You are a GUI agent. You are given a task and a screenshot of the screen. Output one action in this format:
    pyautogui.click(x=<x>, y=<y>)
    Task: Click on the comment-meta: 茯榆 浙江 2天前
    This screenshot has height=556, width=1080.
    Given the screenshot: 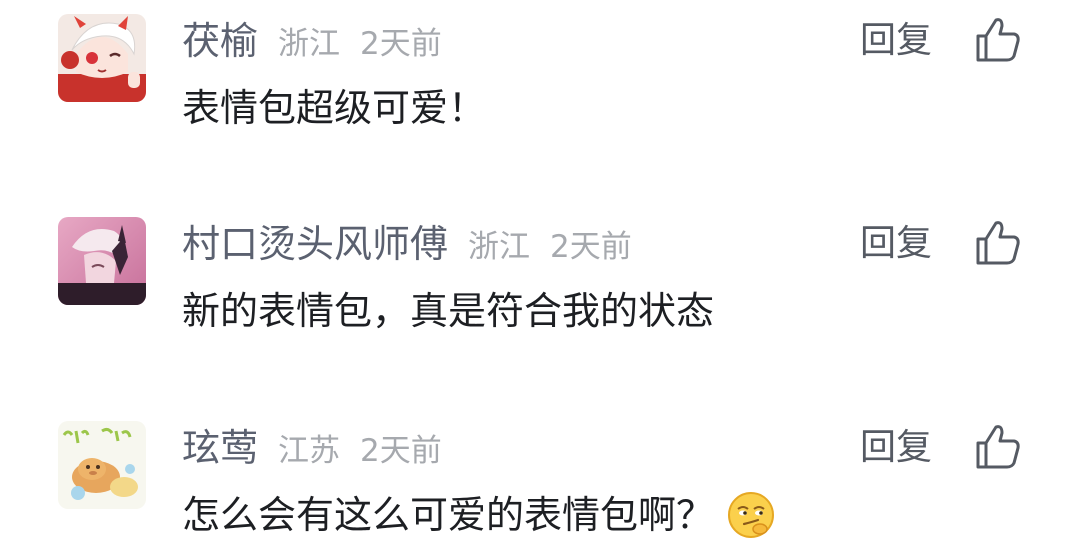 What is the action you would take?
    pyautogui.click(x=312, y=41)
    